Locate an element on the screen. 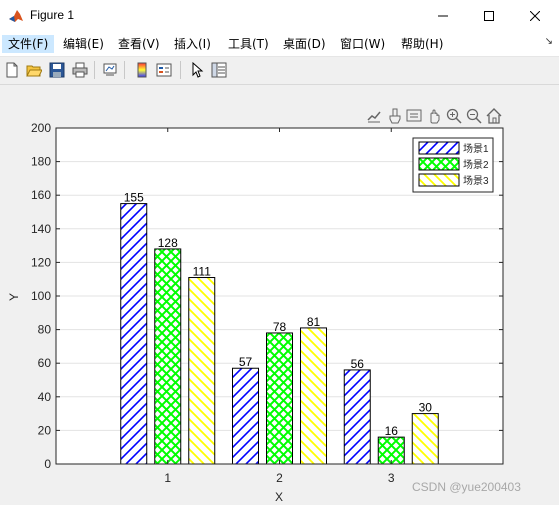 This screenshot has height=505, width=559. x-tick-label: 3 is located at coordinates (391, 478).